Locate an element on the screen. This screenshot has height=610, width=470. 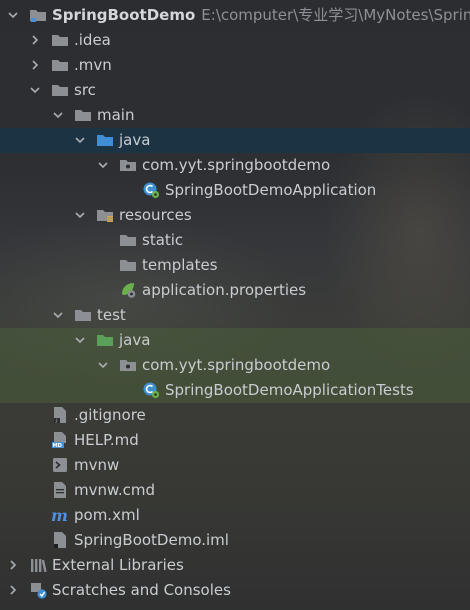
tree-row-main-package: com.yyt.springbootdemo is located at coordinates (235, 165).